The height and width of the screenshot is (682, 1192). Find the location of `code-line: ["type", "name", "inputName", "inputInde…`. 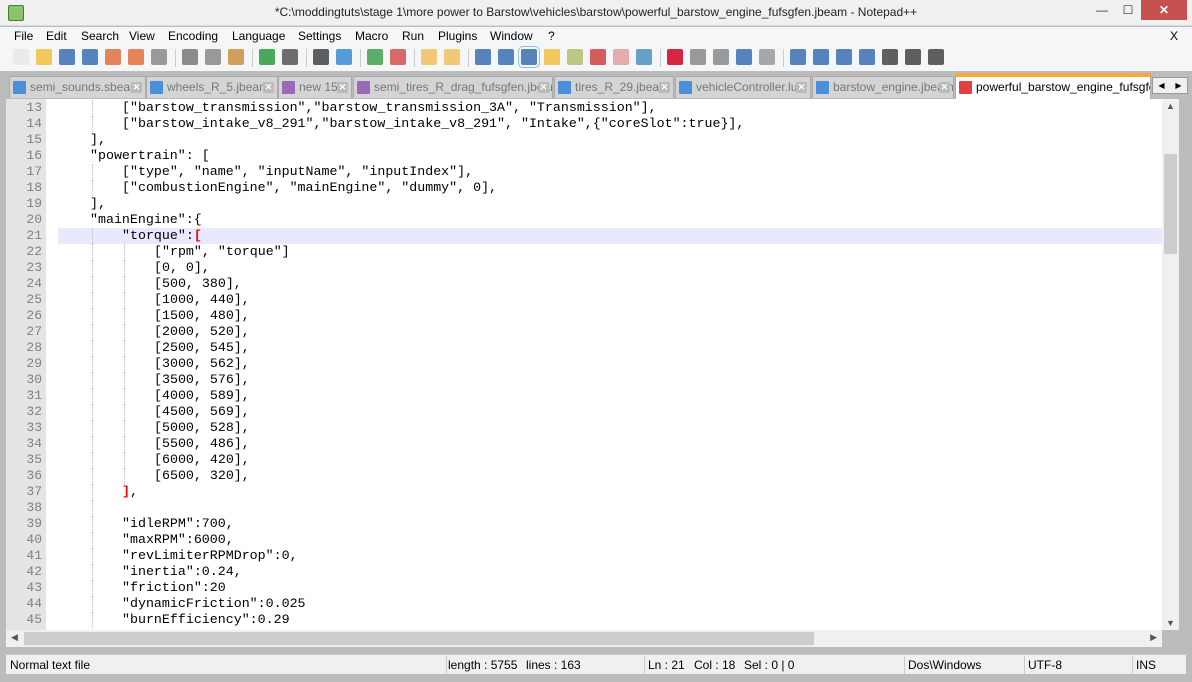

code-line: ["type", "name", "inputName", "inputInde… is located at coordinates (610, 172).